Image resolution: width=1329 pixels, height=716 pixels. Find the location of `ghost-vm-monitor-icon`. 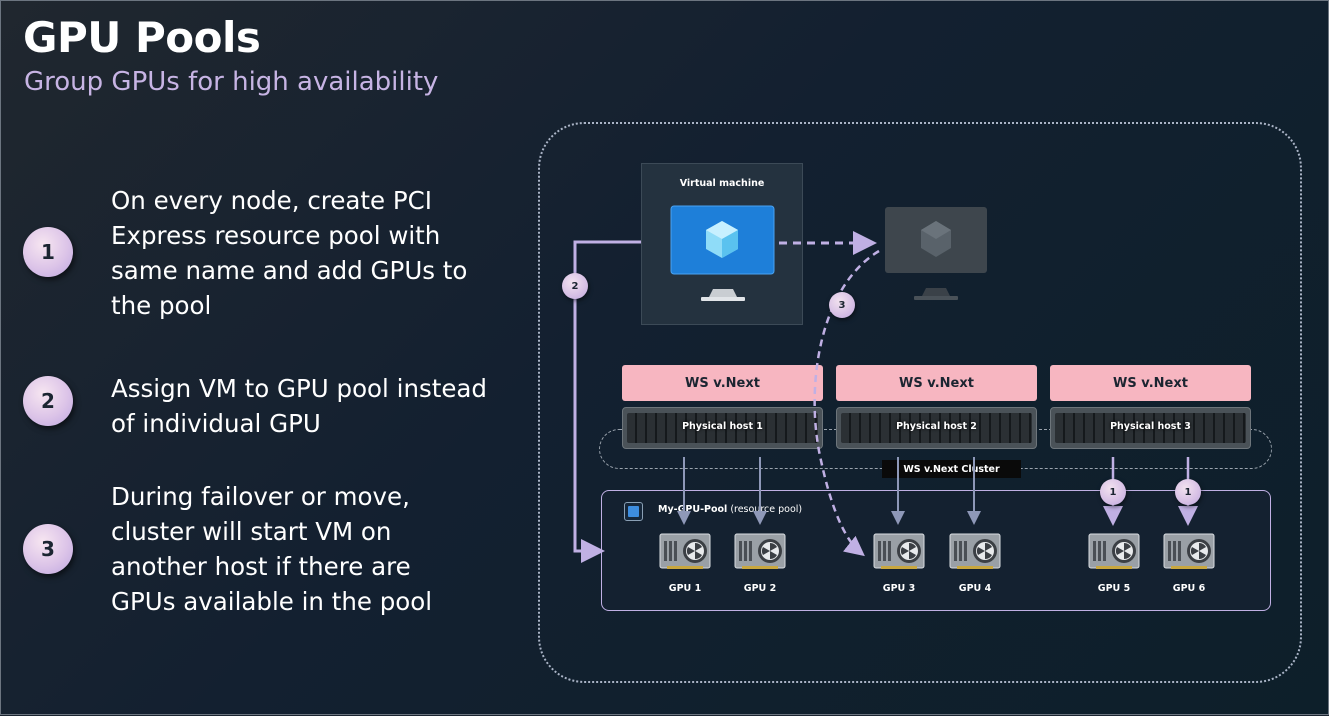

ghost-vm-monitor-icon is located at coordinates (936, 253).